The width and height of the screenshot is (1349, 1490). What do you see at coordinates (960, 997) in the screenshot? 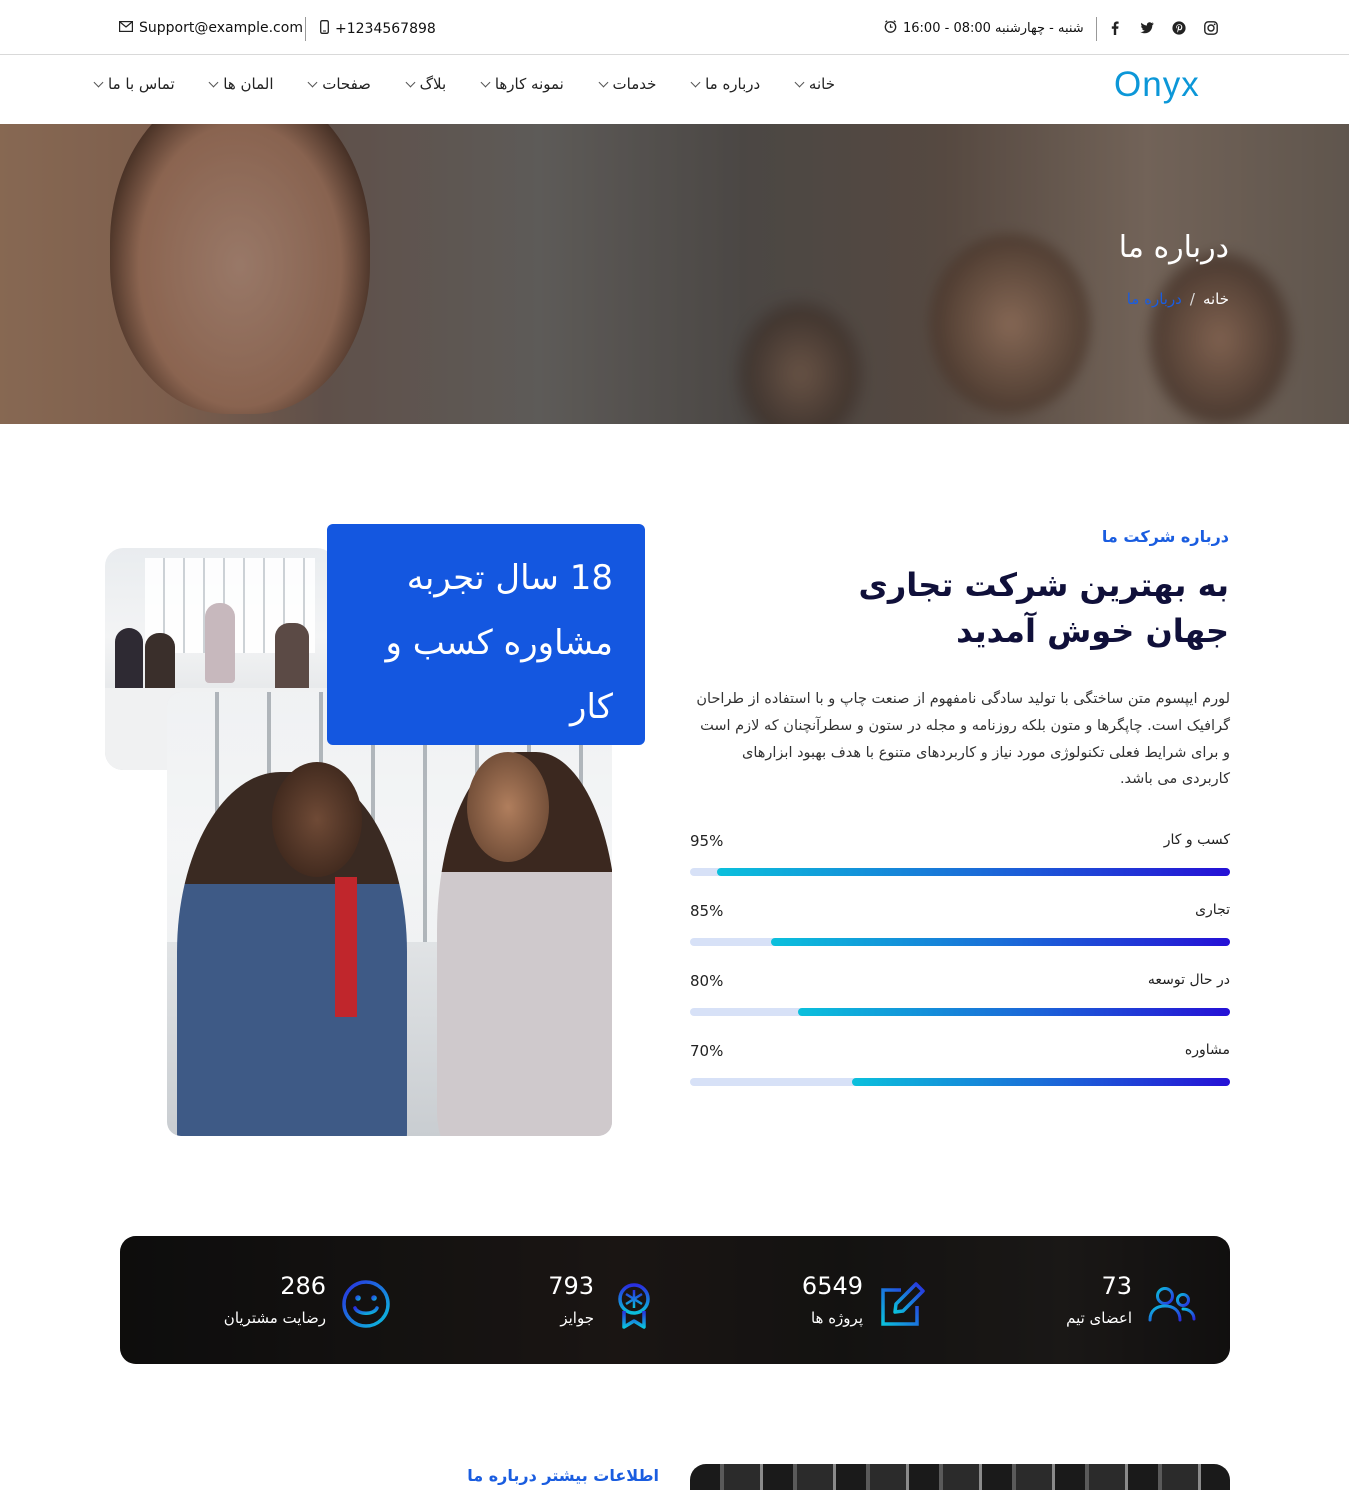
I see `skill-progress: در حال توسعه 80%` at bounding box center [960, 997].